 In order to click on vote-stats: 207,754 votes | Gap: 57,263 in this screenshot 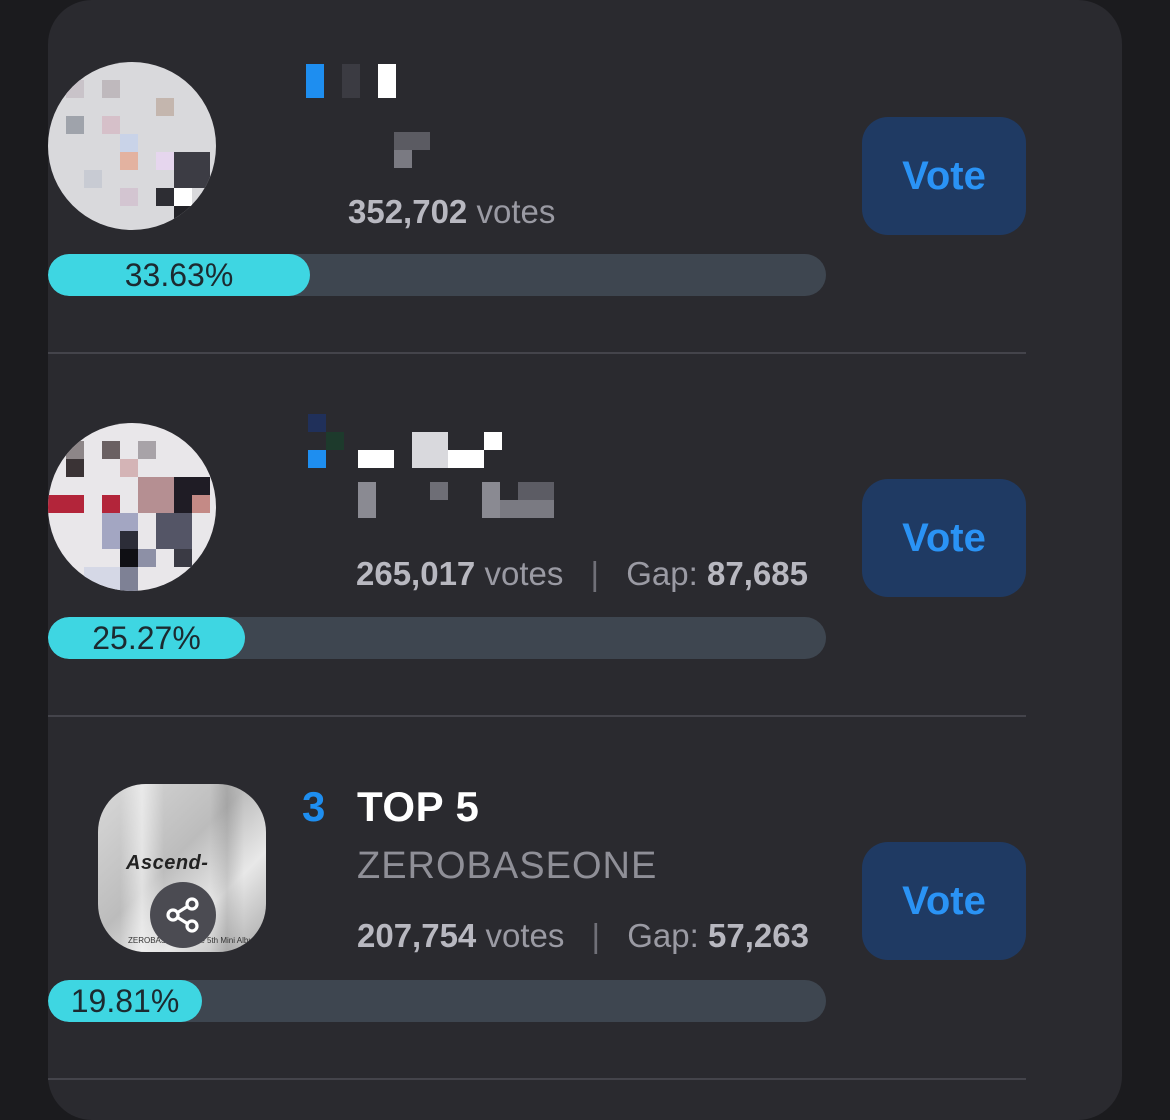, I will do `click(583, 936)`.